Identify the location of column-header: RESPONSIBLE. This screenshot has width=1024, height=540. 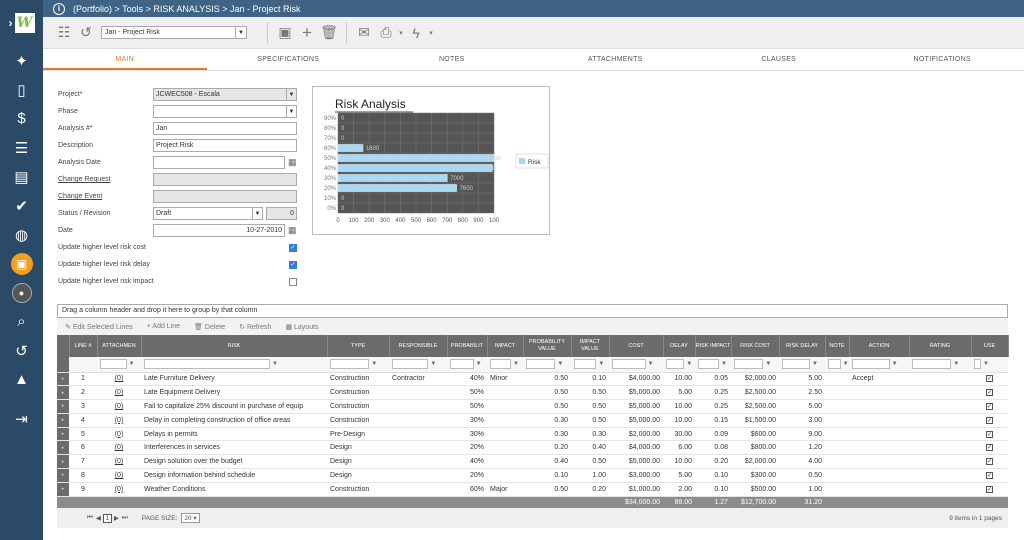
(418, 346).